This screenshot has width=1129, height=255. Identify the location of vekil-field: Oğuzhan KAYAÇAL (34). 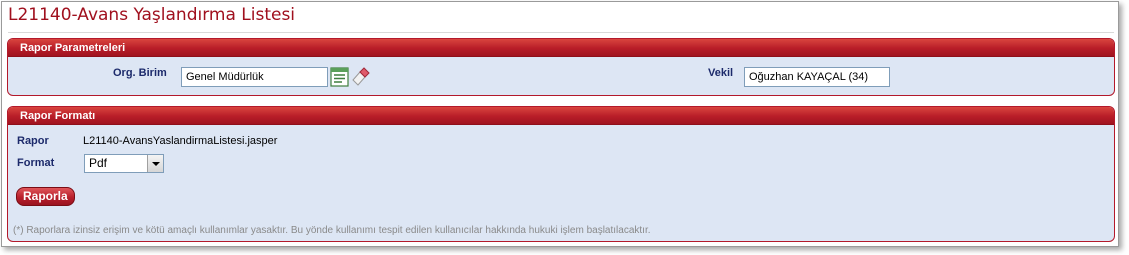
(817, 77).